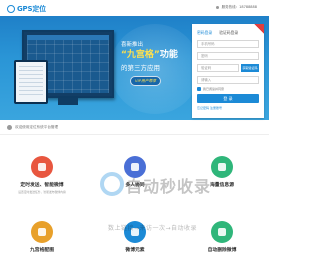 This screenshot has width=320, height=260. What do you see at coordinates (204, 33) in the screenshot?
I see `tab-password-login: 密码登录` at bounding box center [204, 33].